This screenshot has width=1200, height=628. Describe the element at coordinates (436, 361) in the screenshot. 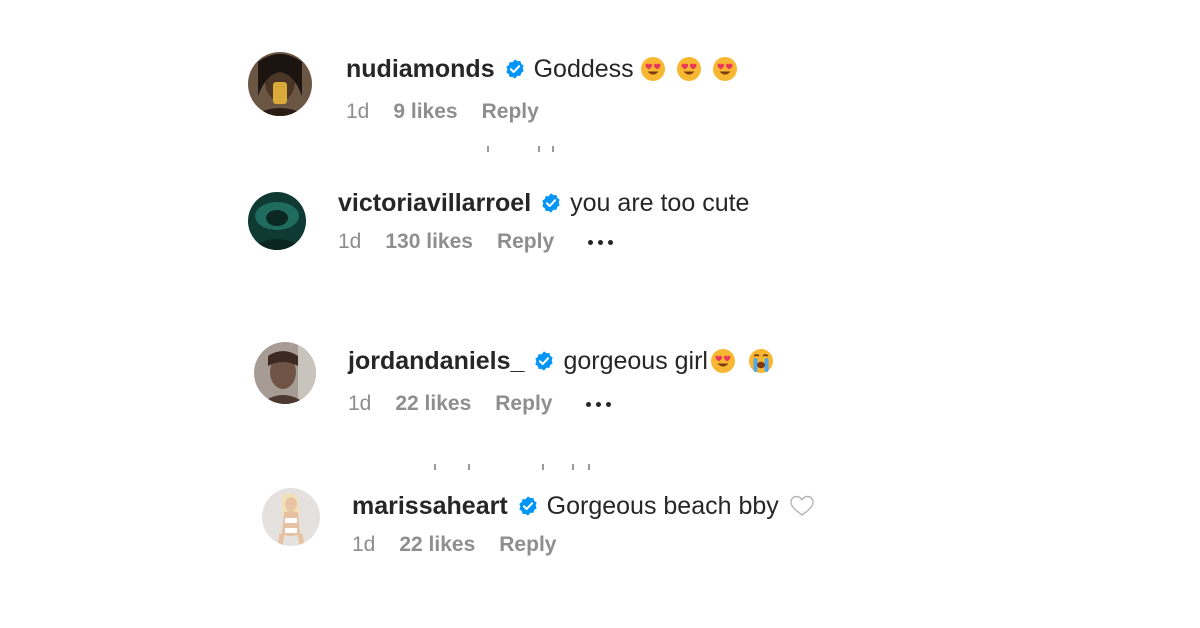

I see `username: jordandaniels_` at that location.